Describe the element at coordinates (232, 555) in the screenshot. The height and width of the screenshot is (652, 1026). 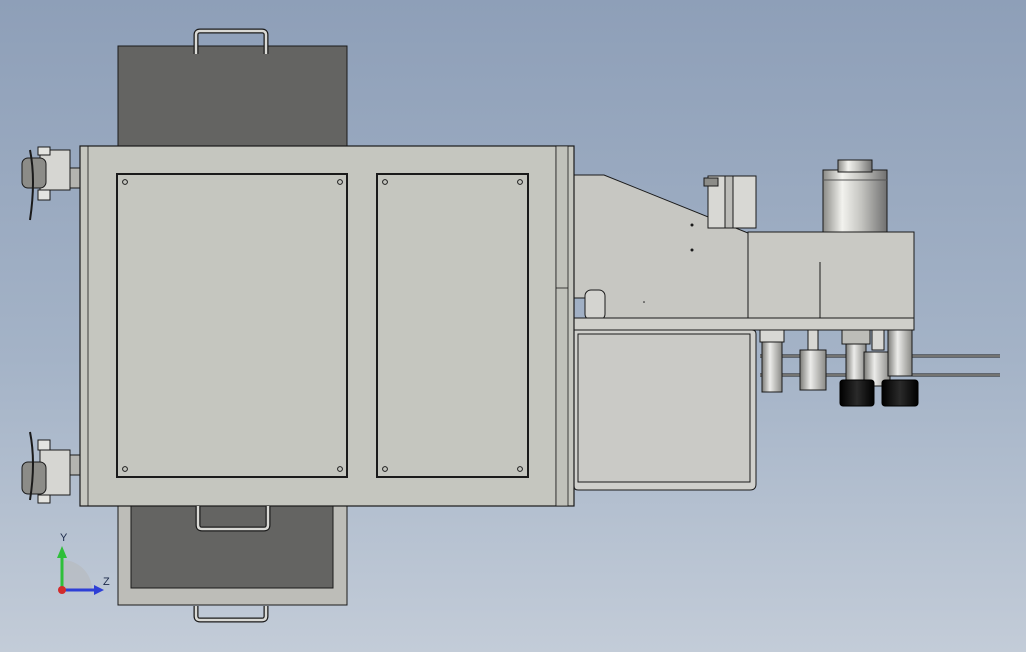
I see `bottom-drawer` at that location.